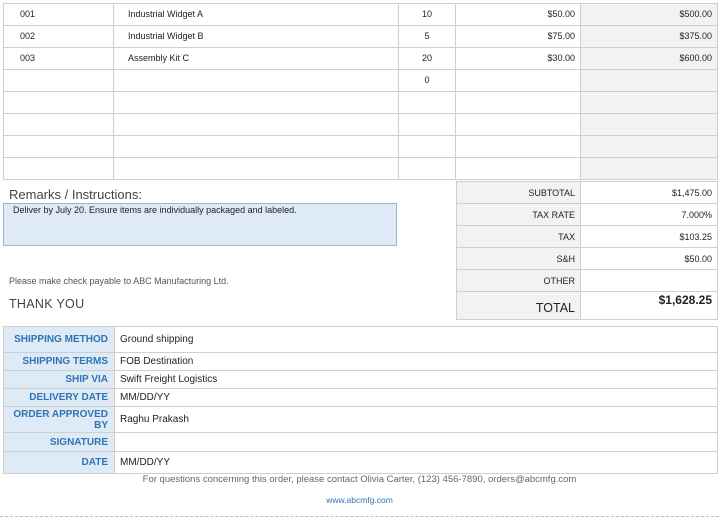 This screenshot has width=719, height=519. I want to click on other-row: OTHER, so click(587, 280).